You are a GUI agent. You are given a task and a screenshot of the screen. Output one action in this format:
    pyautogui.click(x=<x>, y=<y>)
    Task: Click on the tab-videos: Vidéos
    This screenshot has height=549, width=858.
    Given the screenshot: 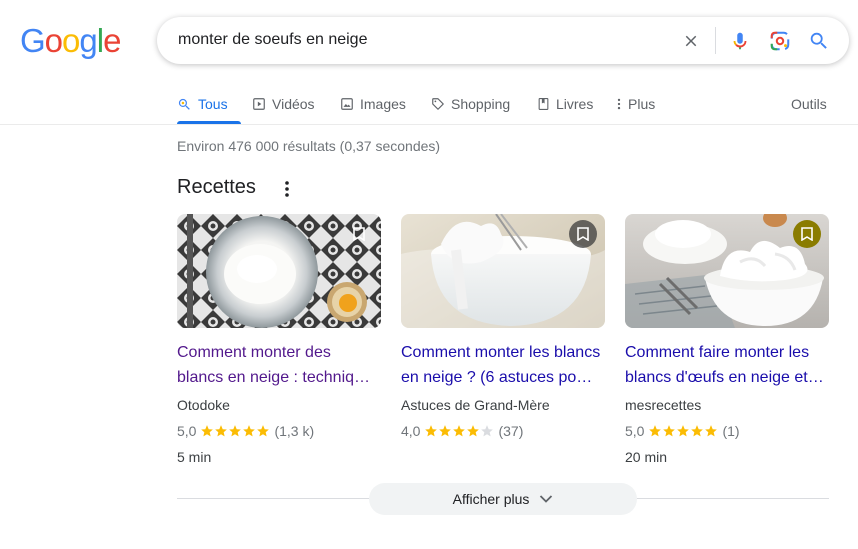 What is the action you would take?
    pyautogui.click(x=283, y=104)
    